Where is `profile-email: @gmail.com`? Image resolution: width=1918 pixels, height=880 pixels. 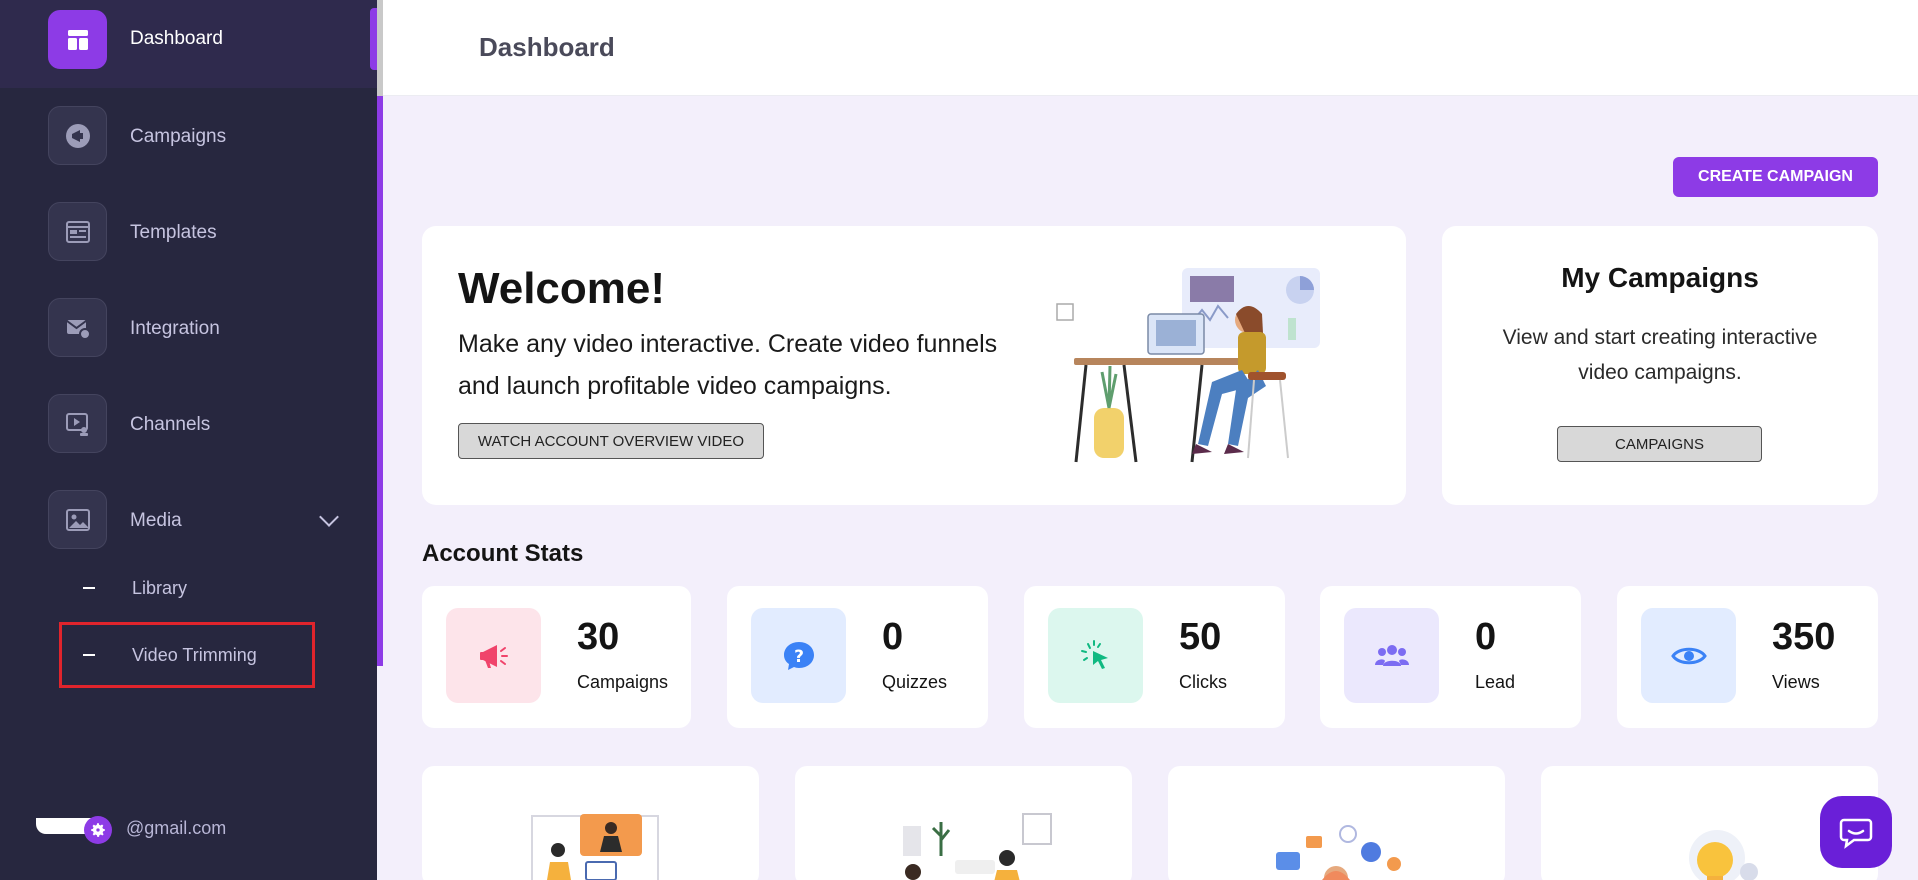
profile-email: @gmail.com is located at coordinates (176, 828).